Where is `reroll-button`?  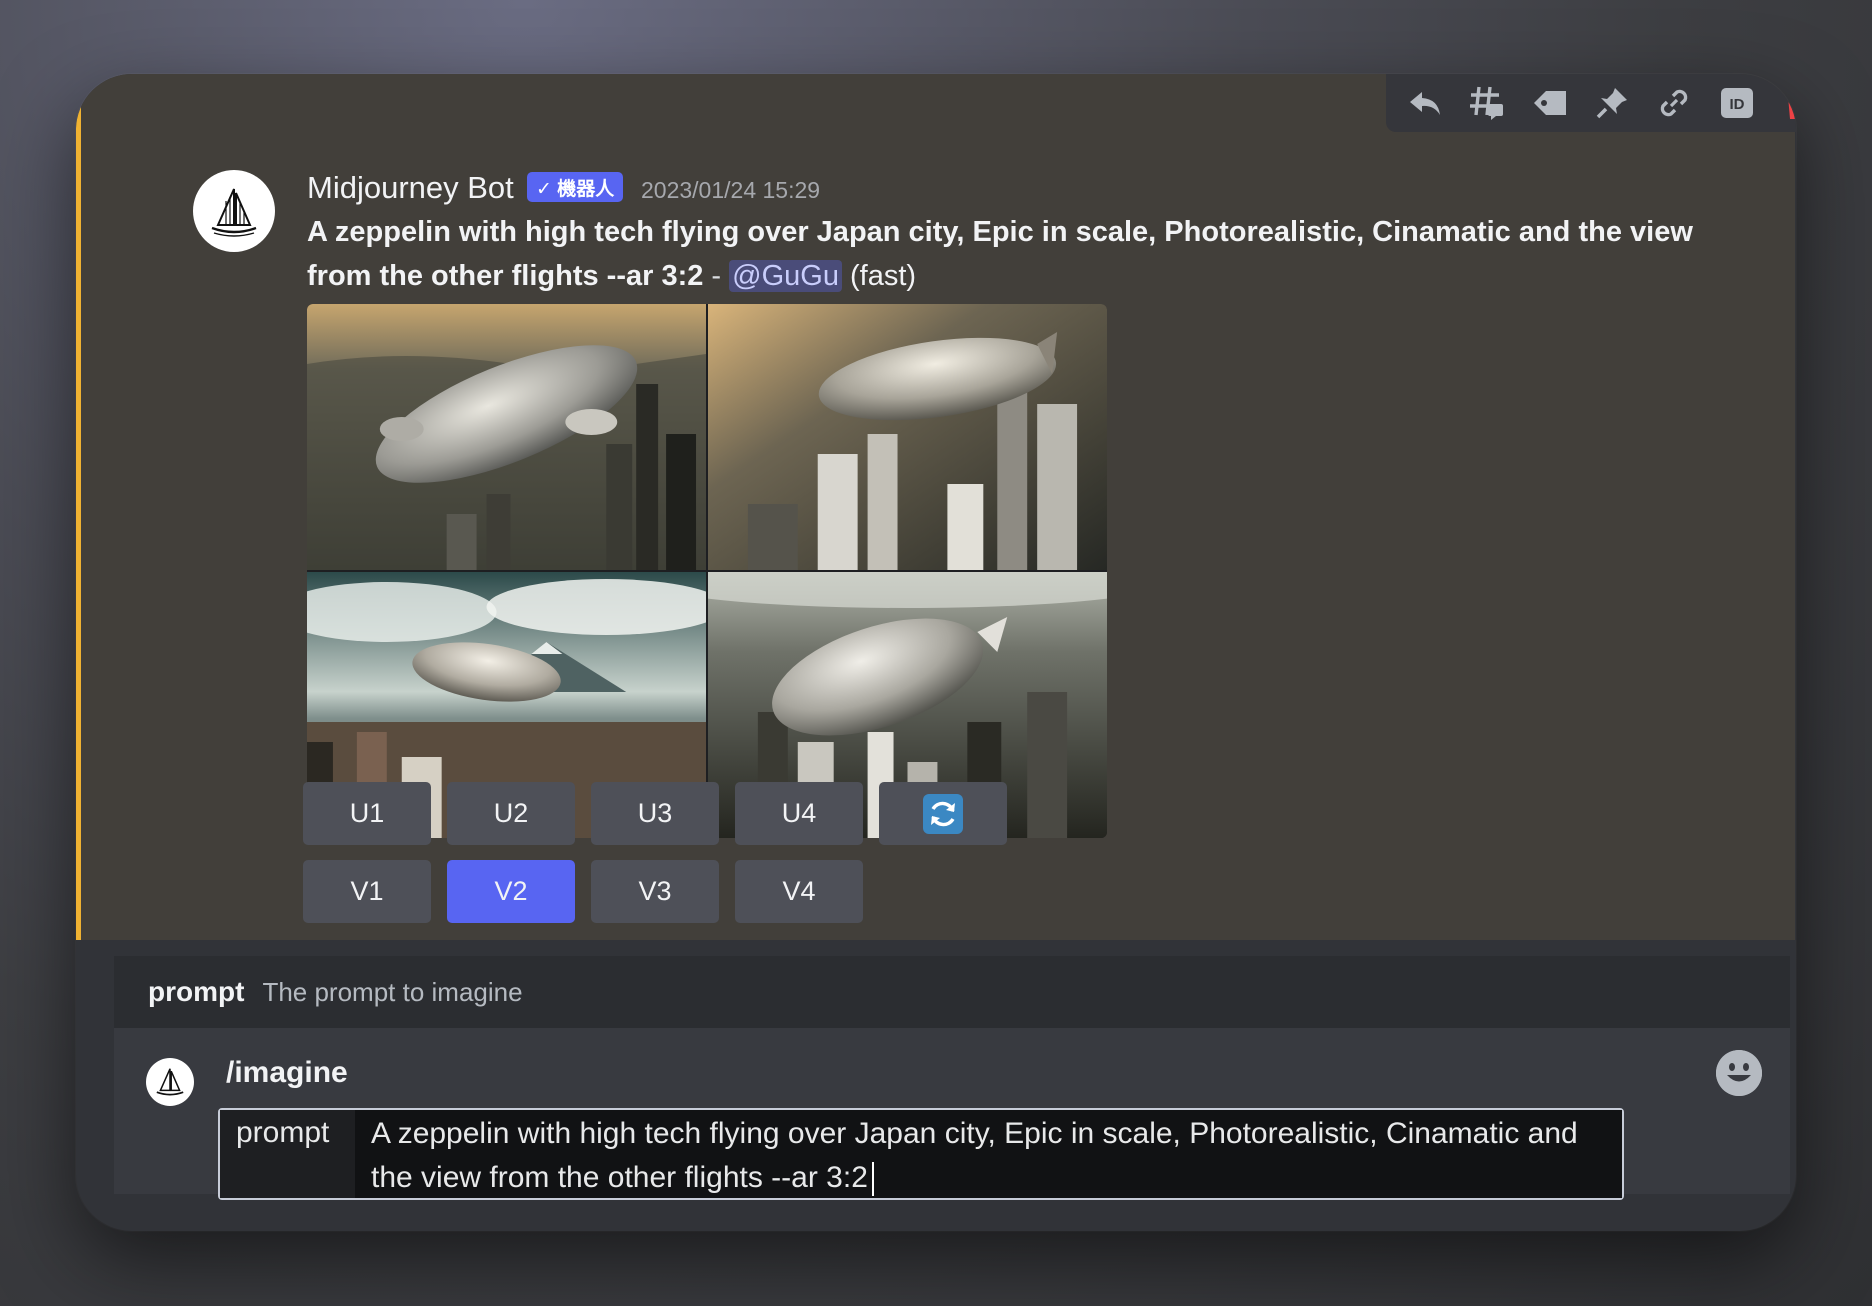 reroll-button is located at coordinates (943, 813).